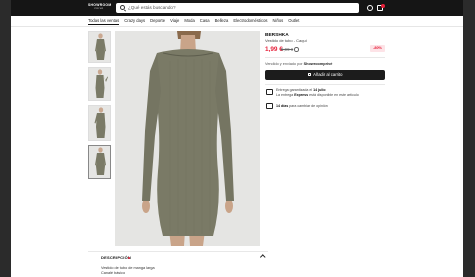  I want to click on category-fashion: Moda, so click(189, 21).